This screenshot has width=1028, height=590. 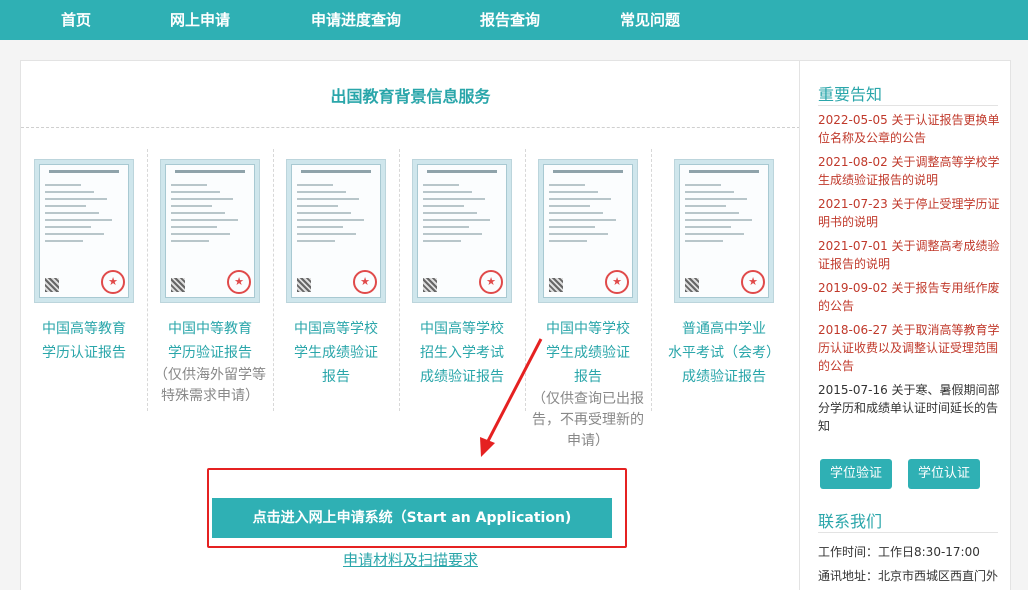 I want to click on nav-online-apply: 网上申请, so click(x=200, y=20).